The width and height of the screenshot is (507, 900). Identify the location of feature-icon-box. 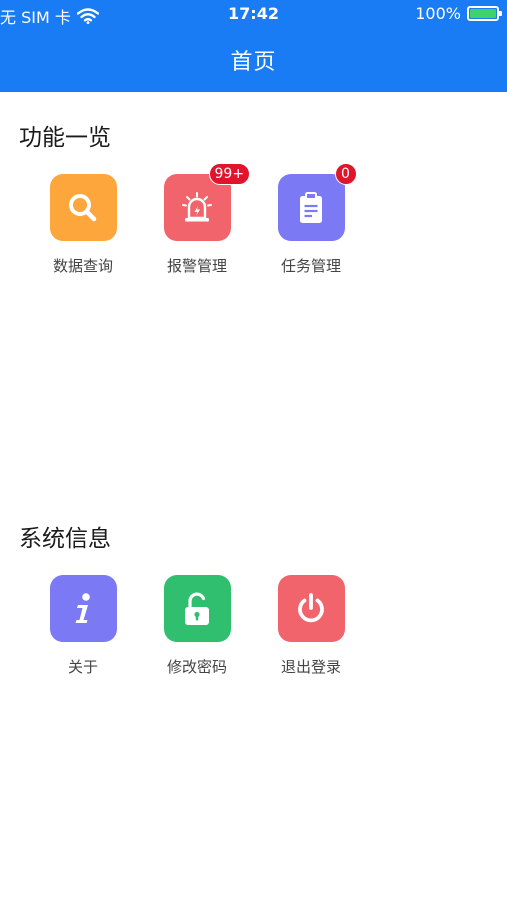
(83, 207).